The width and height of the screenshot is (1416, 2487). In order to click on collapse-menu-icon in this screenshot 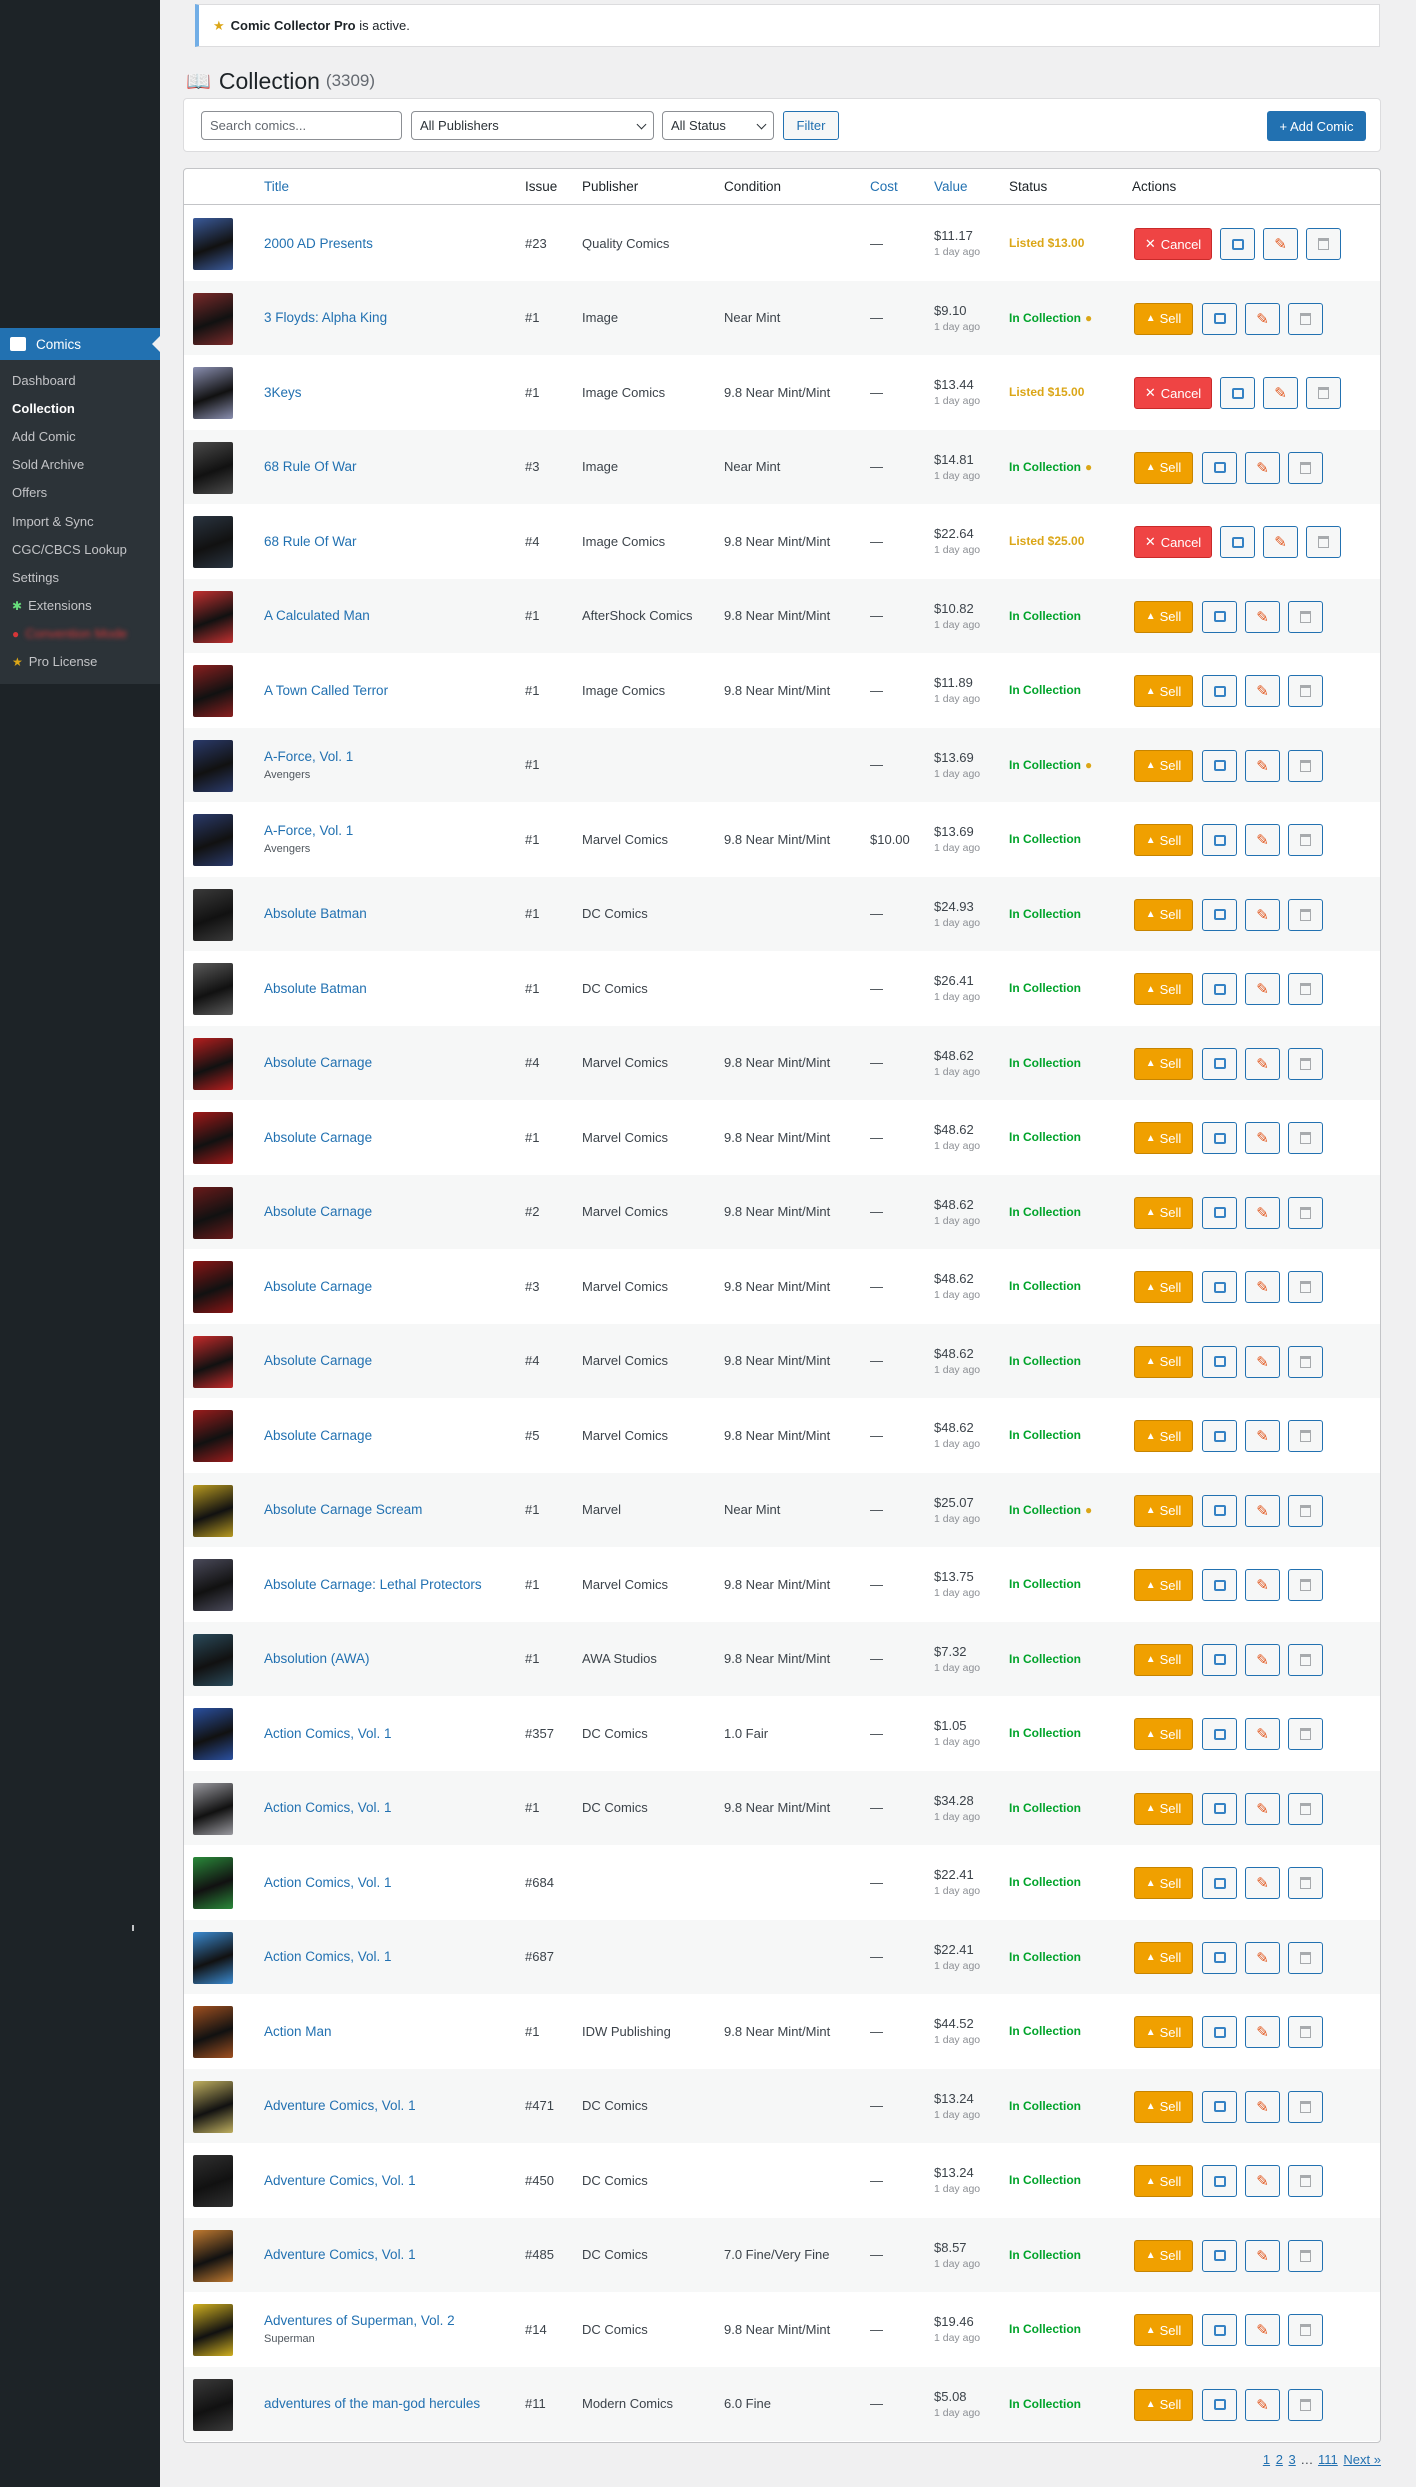, I will do `click(133, 1928)`.